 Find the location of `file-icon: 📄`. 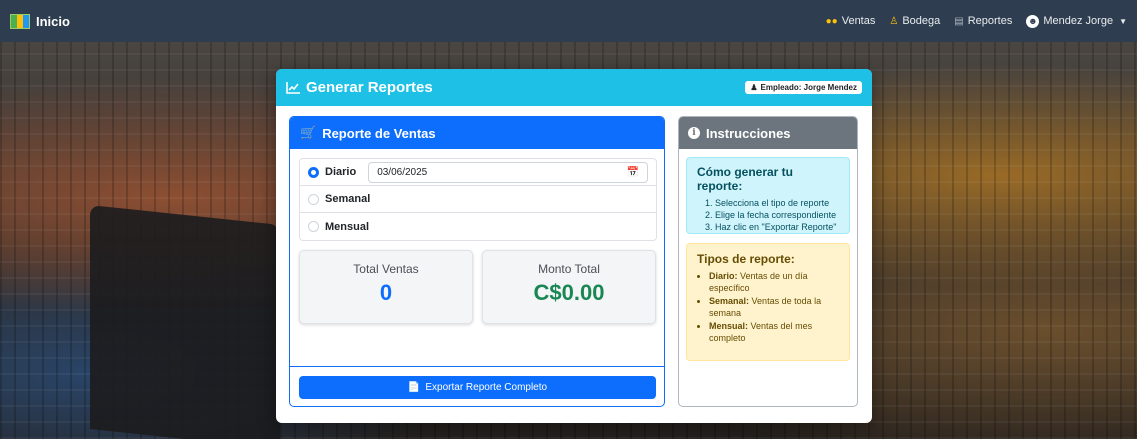

file-icon: 📄 is located at coordinates (414, 387).